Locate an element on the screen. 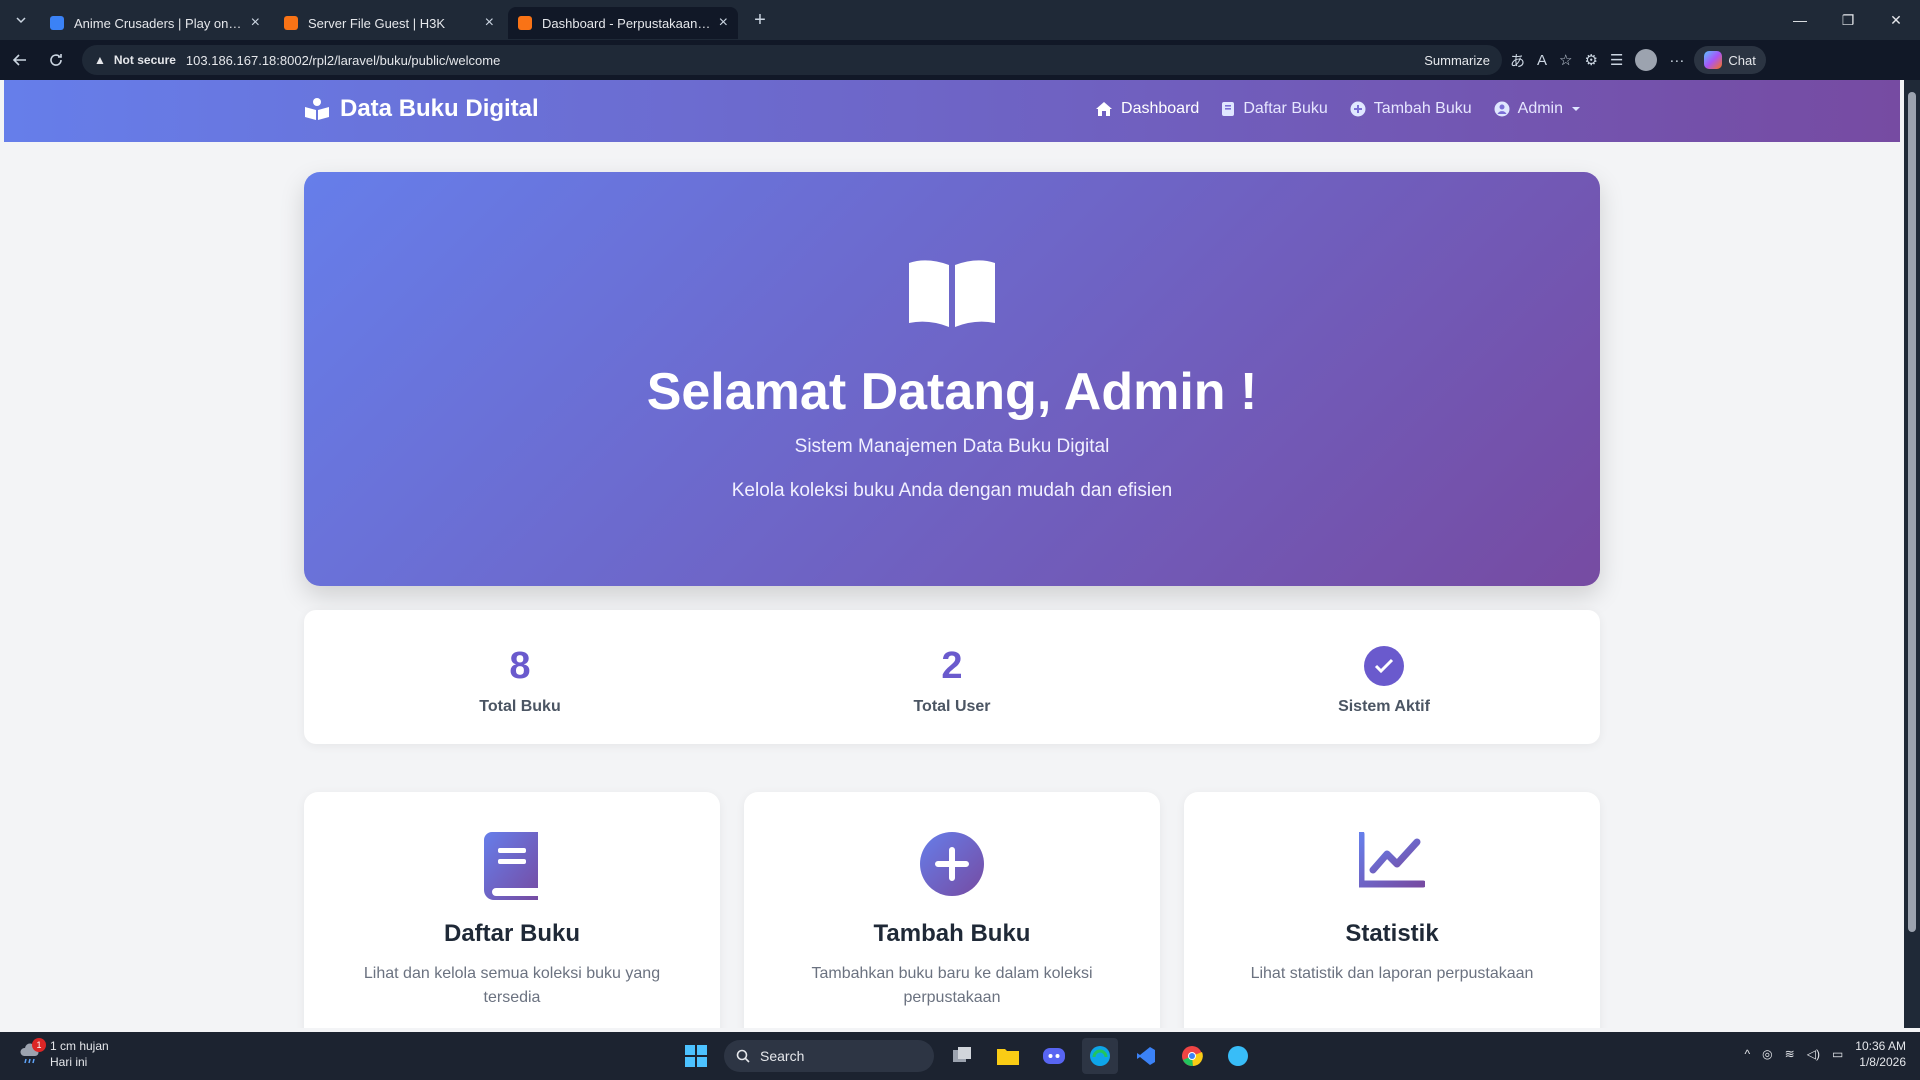  nav-tambah-buku-label: Tambah Buku is located at coordinates (1422, 108).